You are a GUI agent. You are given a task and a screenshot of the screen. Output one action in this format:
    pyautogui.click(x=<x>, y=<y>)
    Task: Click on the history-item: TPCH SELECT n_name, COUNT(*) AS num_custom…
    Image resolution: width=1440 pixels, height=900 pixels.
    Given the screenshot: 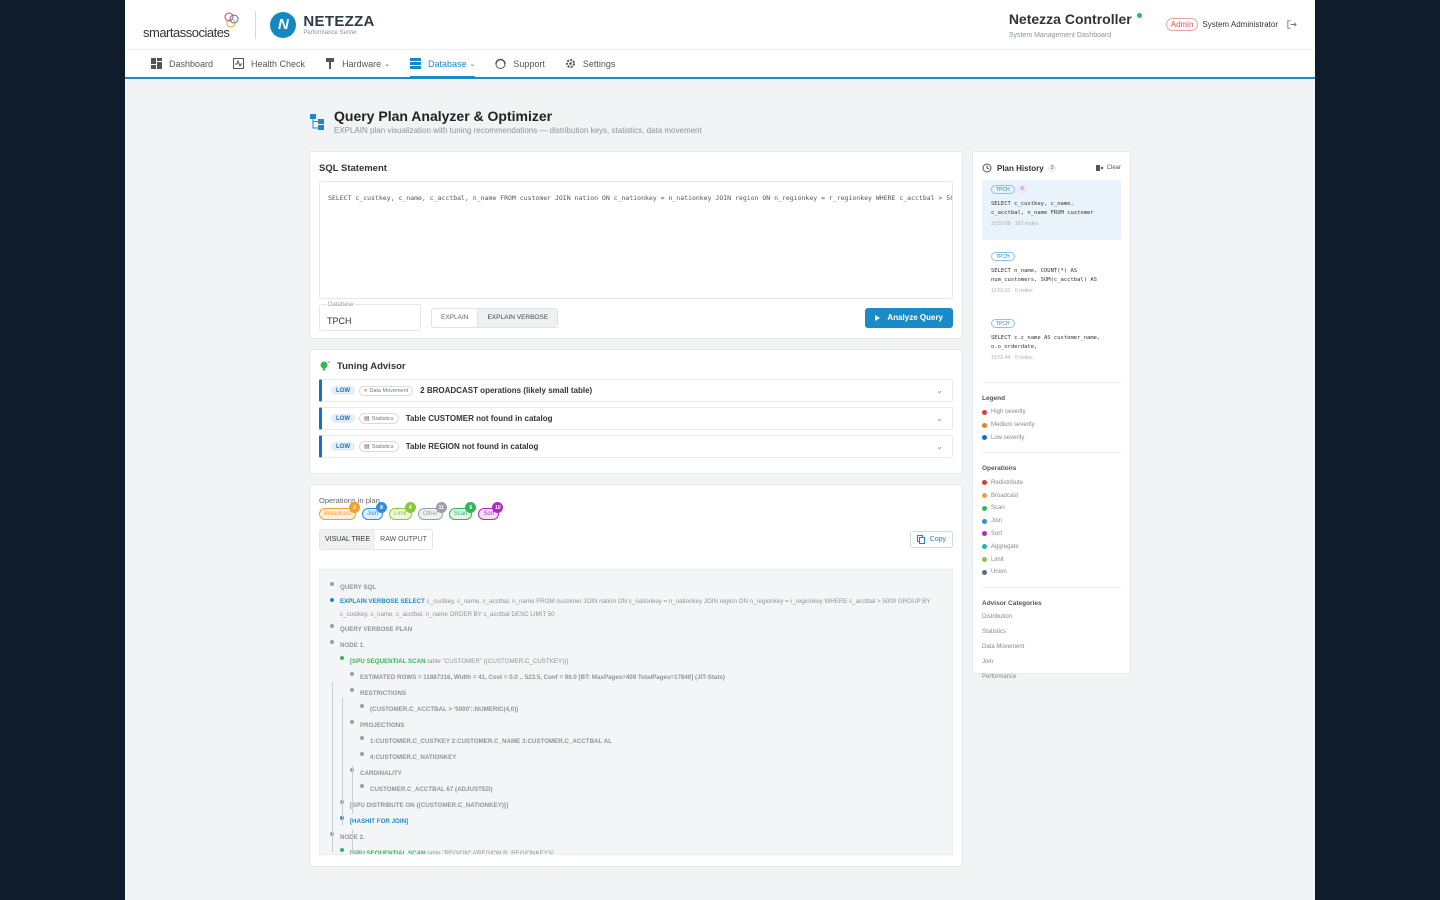 What is the action you would take?
    pyautogui.click(x=1051, y=277)
    